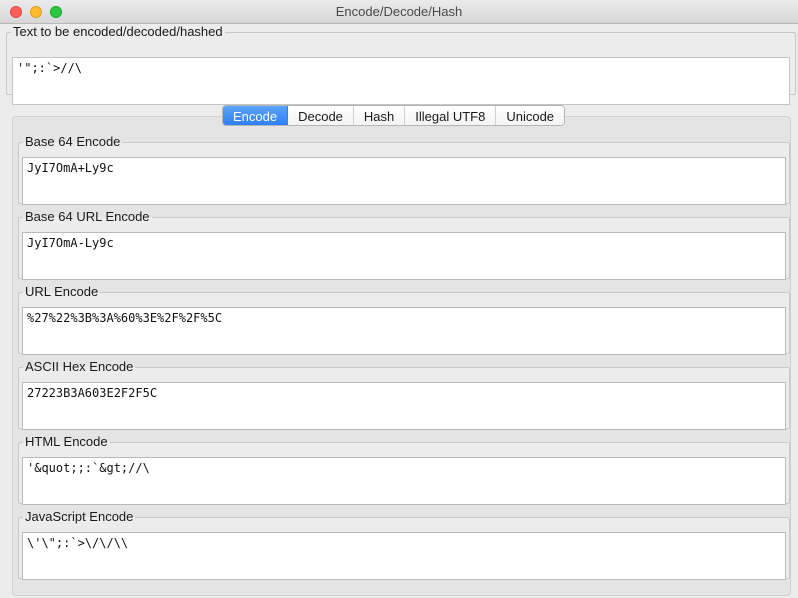 This screenshot has height=598, width=798. I want to click on tab-encode: Encode, so click(256, 115).